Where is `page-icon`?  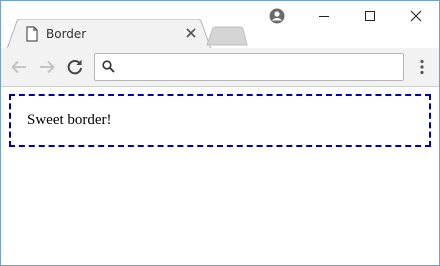
page-icon is located at coordinates (32, 34).